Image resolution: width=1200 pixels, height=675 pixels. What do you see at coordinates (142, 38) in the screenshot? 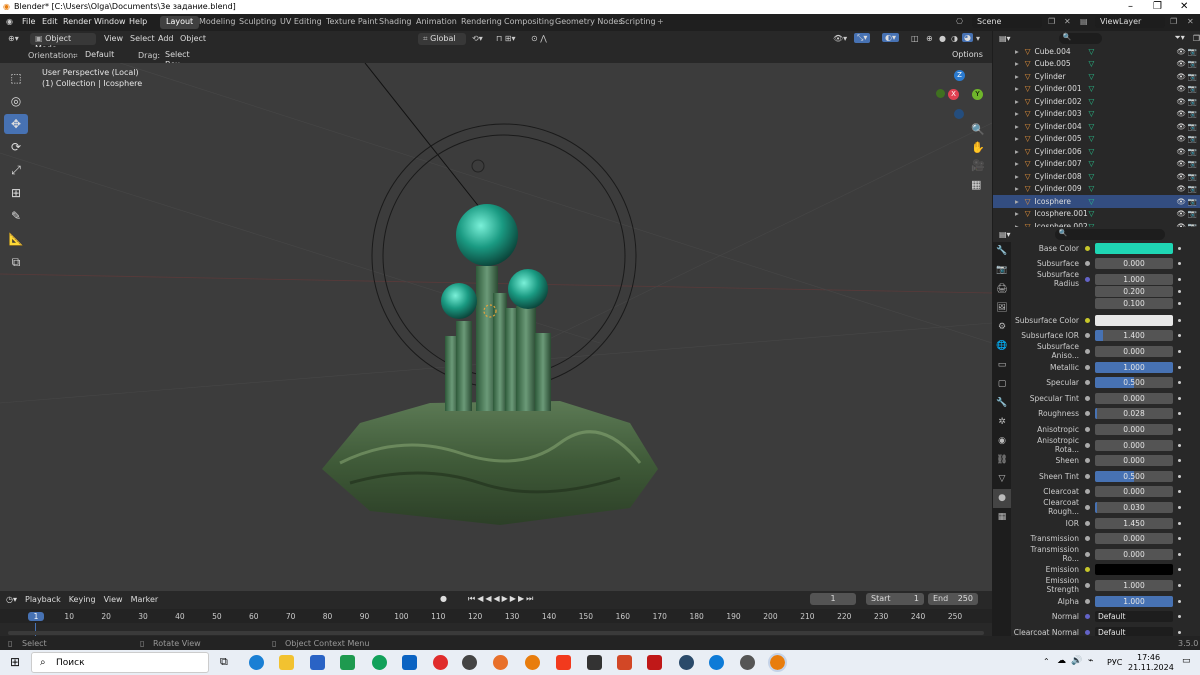
I see `menu-select: Select` at bounding box center [142, 38].